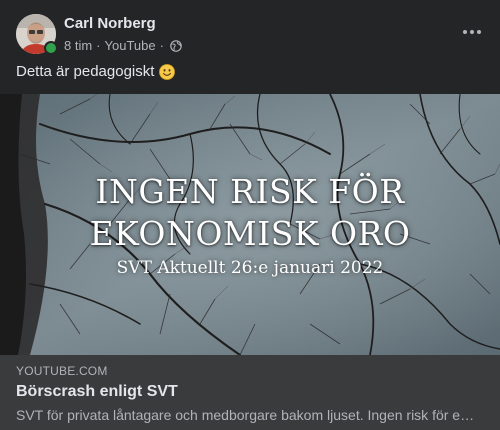 The width and height of the screenshot is (500, 430). What do you see at coordinates (78, 45) in the screenshot?
I see `post-time: 8 tim` at bounding box center [78, 45].